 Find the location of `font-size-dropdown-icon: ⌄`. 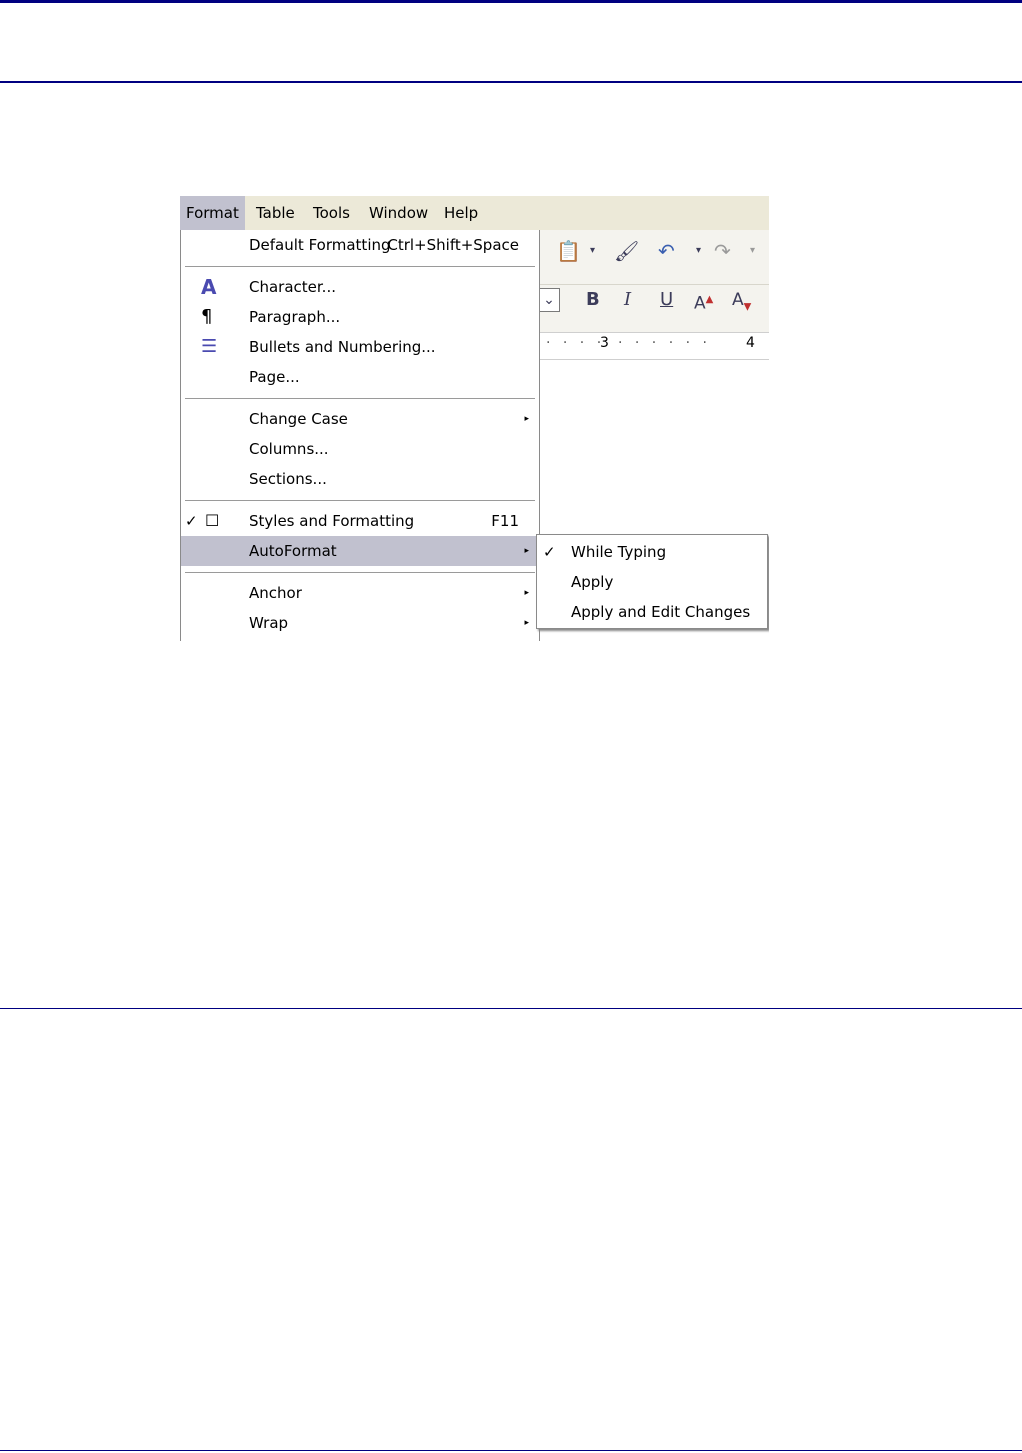

font-size-dropdown-icon: ⌄ is located at coordinates (549, 300).